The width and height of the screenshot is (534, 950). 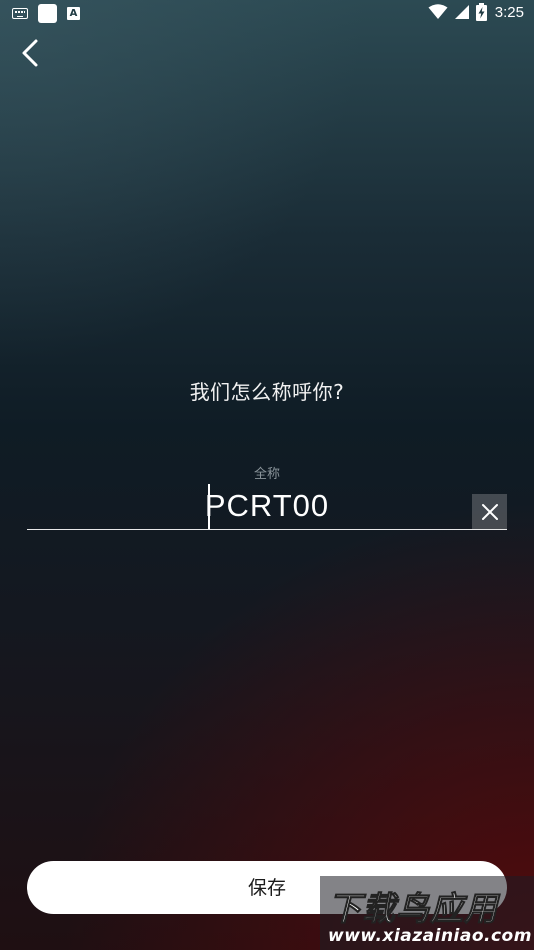 I want to click on notification-square-icon, so click(x=47, y=13).